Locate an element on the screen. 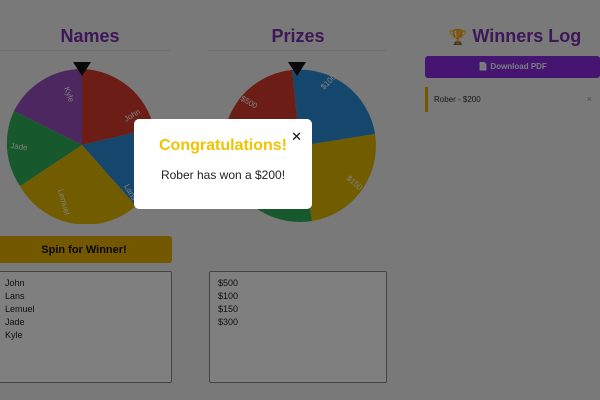 The width and height of the screenshot is (600, 400). modal-title: Congratulations! is located at coordinates (223, 145).